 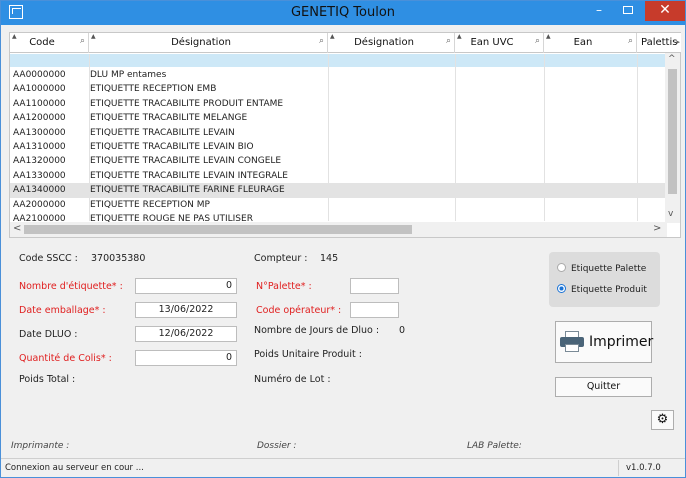 I want to click on table-row: AA2000000 ETIQUETTE RECEPTION MP, so click(x=337, y=205).